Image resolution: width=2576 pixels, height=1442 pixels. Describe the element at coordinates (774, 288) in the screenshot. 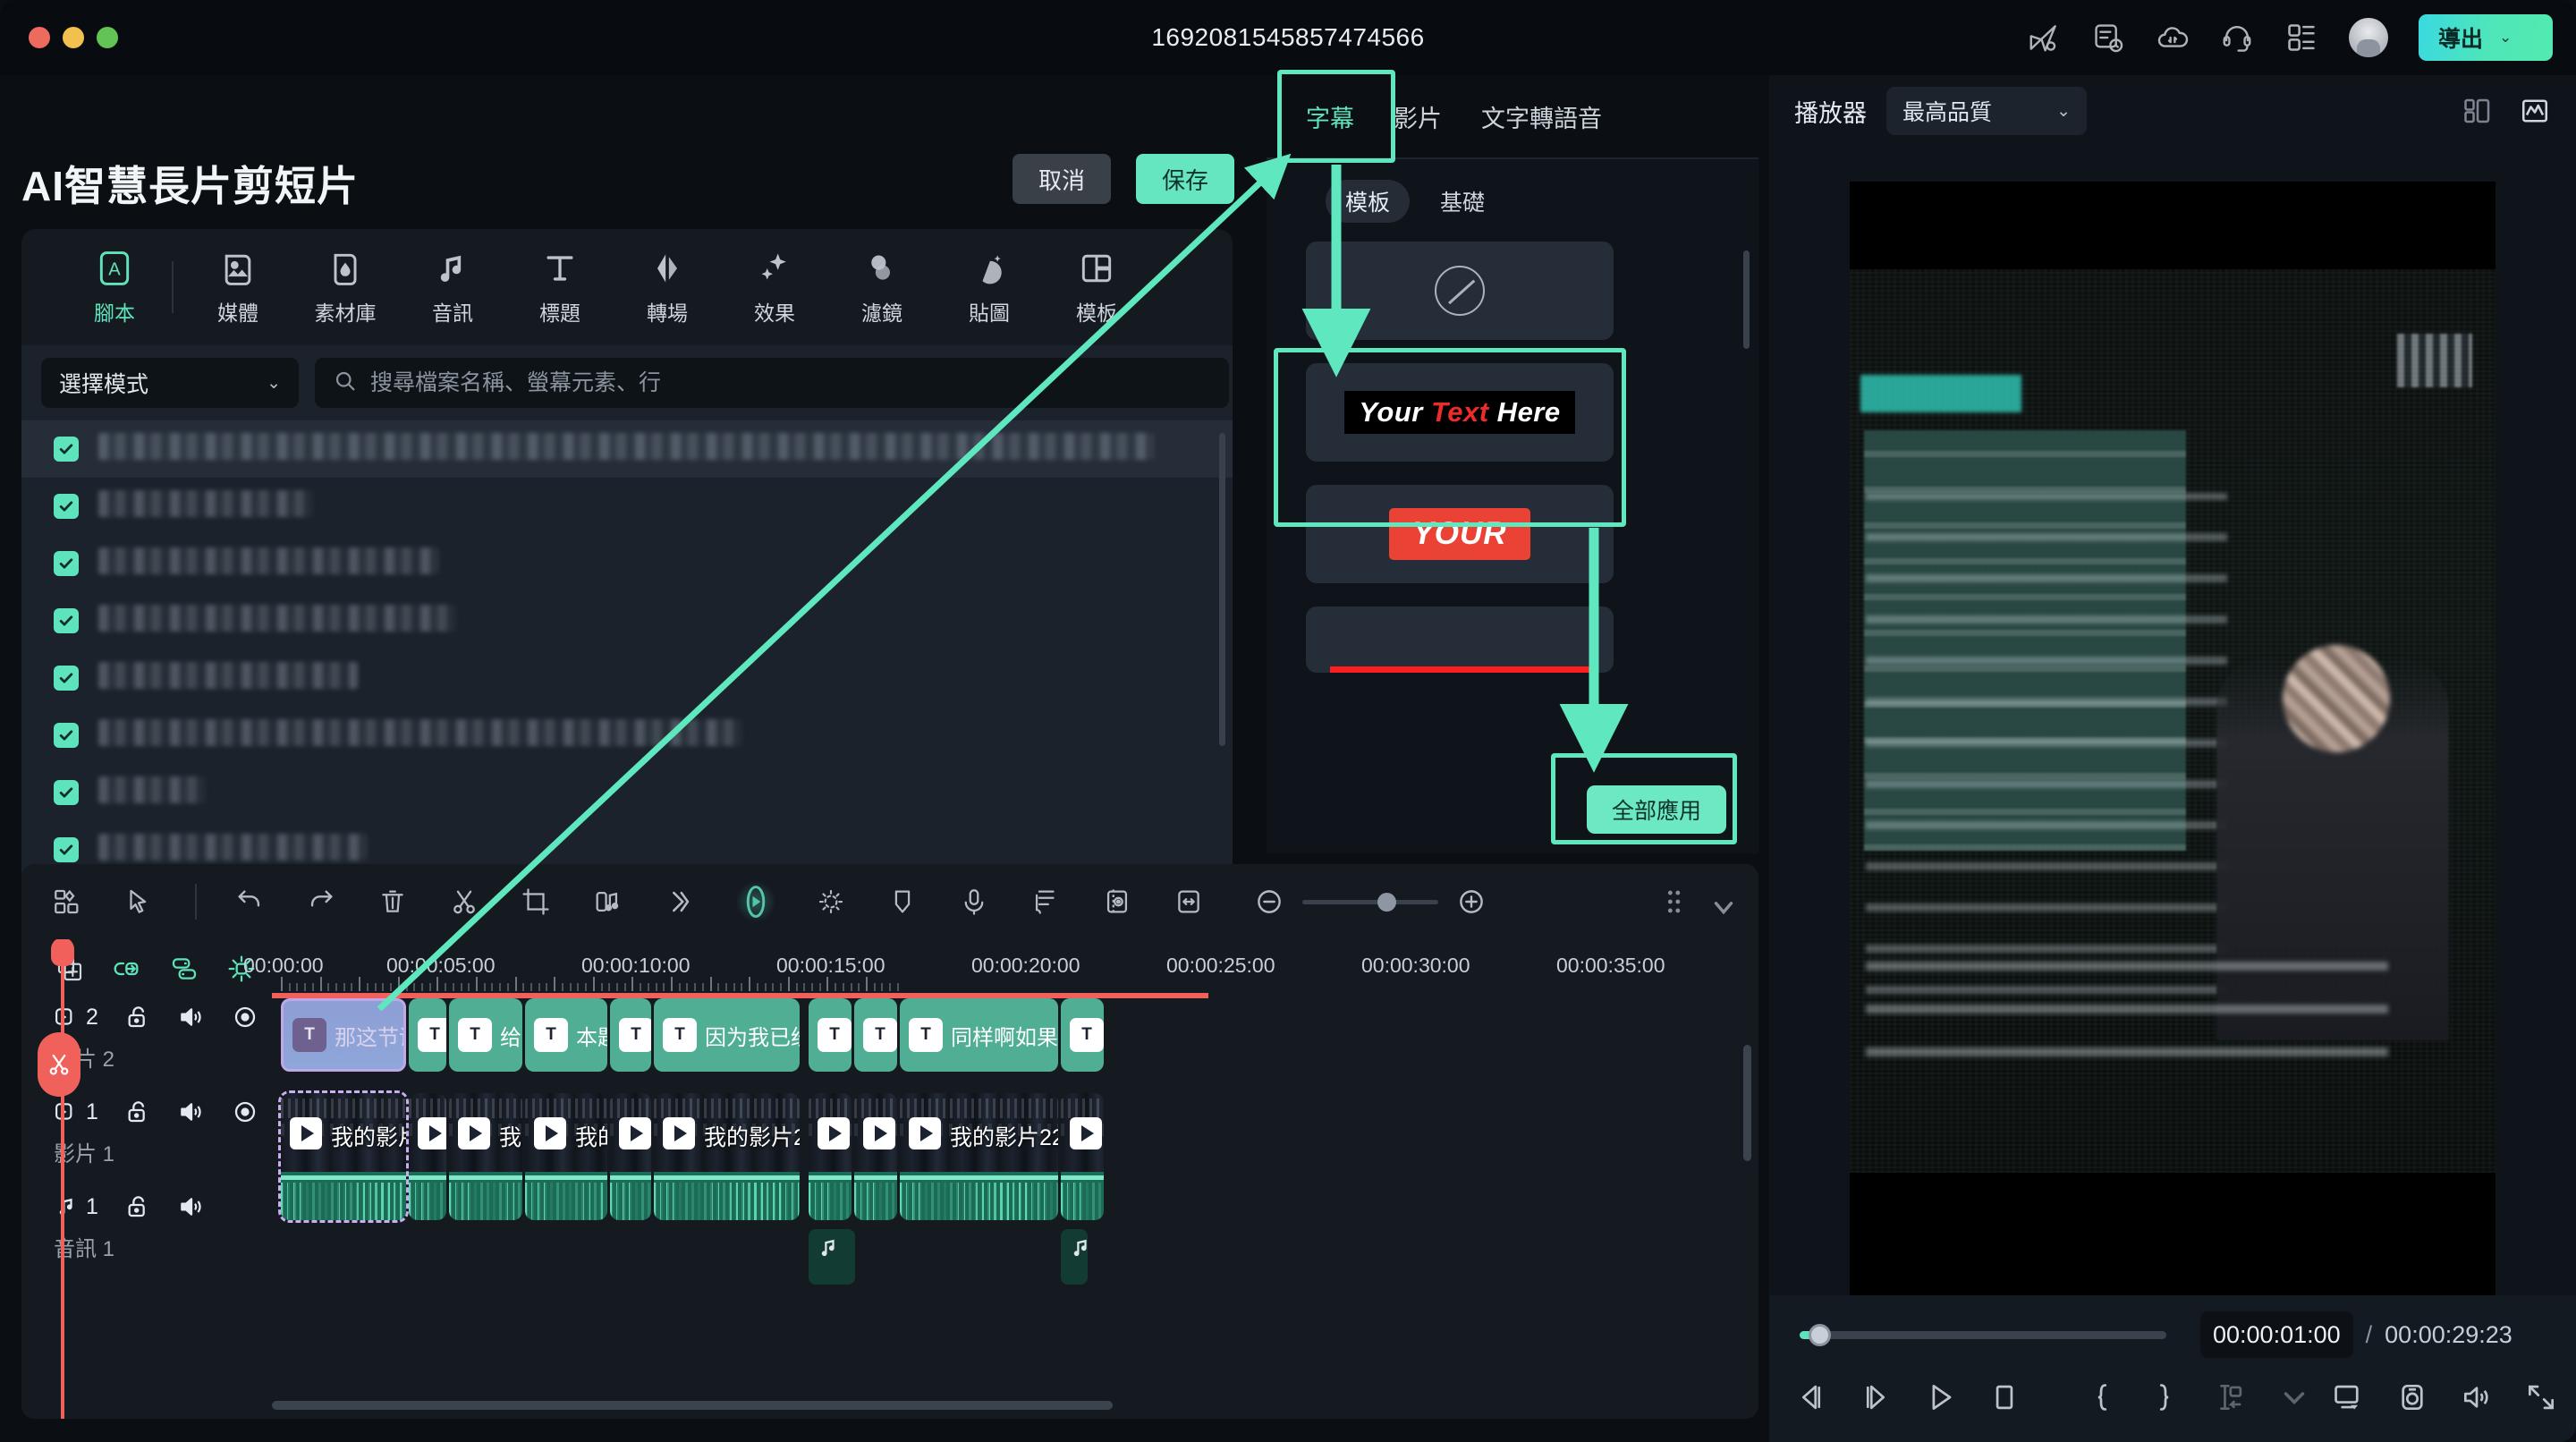

I see `nav-item-effects: 效果` at that location.